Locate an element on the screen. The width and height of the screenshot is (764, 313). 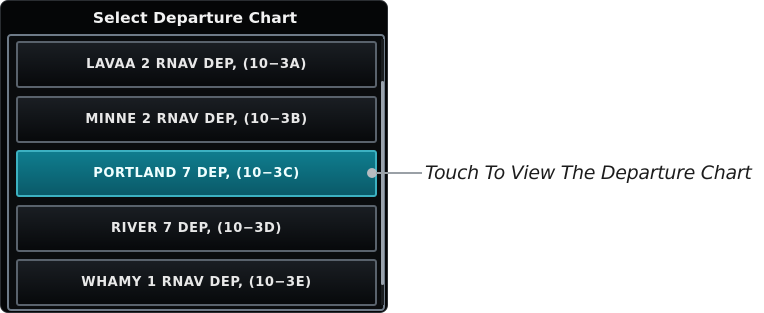
departure-item-label: LAVAA 2 RNAV DEP, (10−3A) is located at coordinates (196, 64).